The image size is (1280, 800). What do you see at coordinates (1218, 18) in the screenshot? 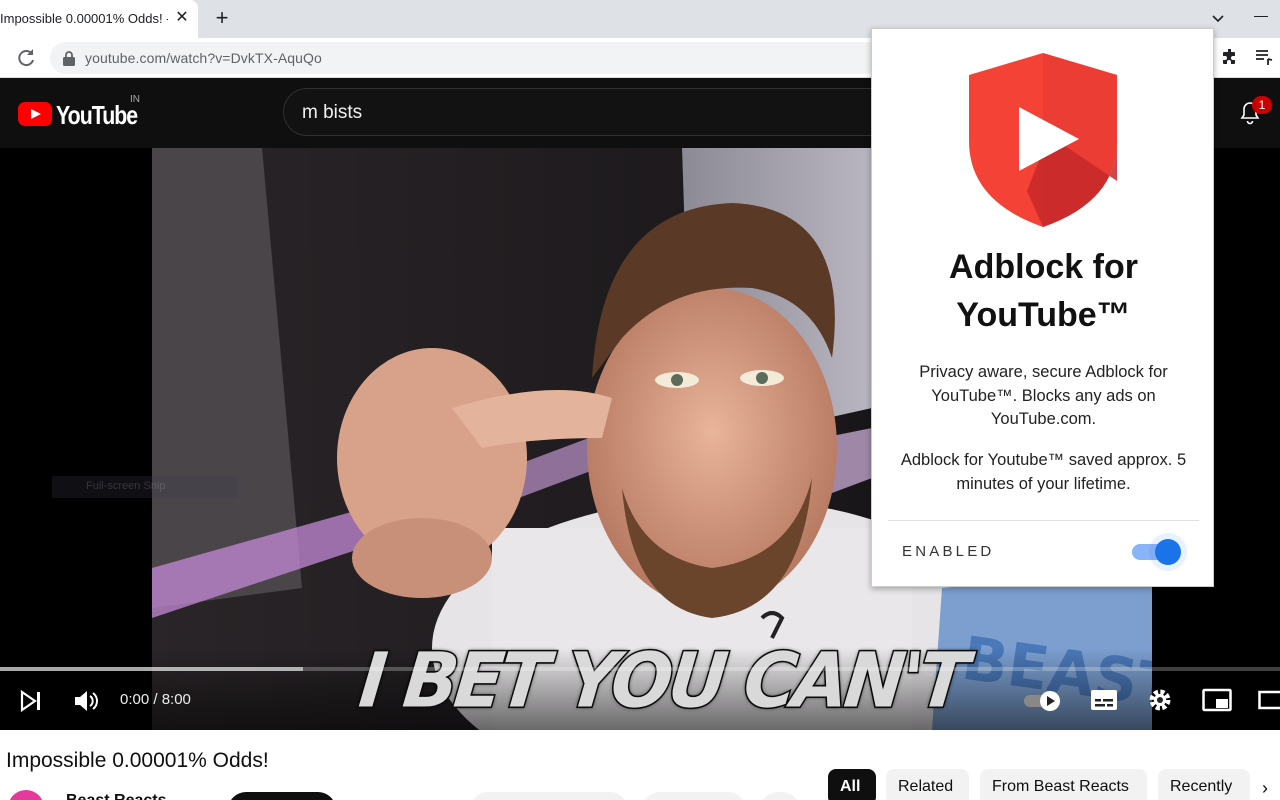
I see `tab-search-icon` at bounding box center [1218, 18].